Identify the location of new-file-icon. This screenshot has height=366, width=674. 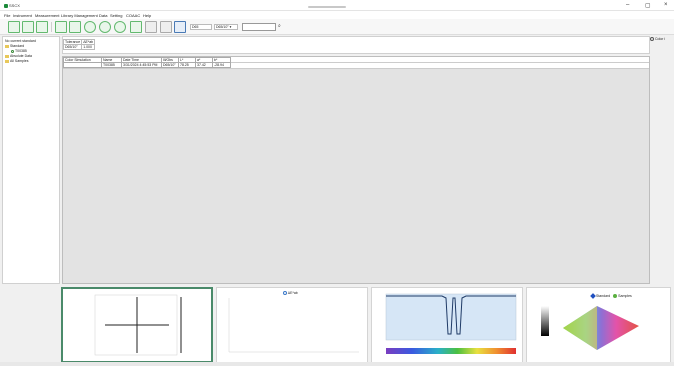
(14, 27).